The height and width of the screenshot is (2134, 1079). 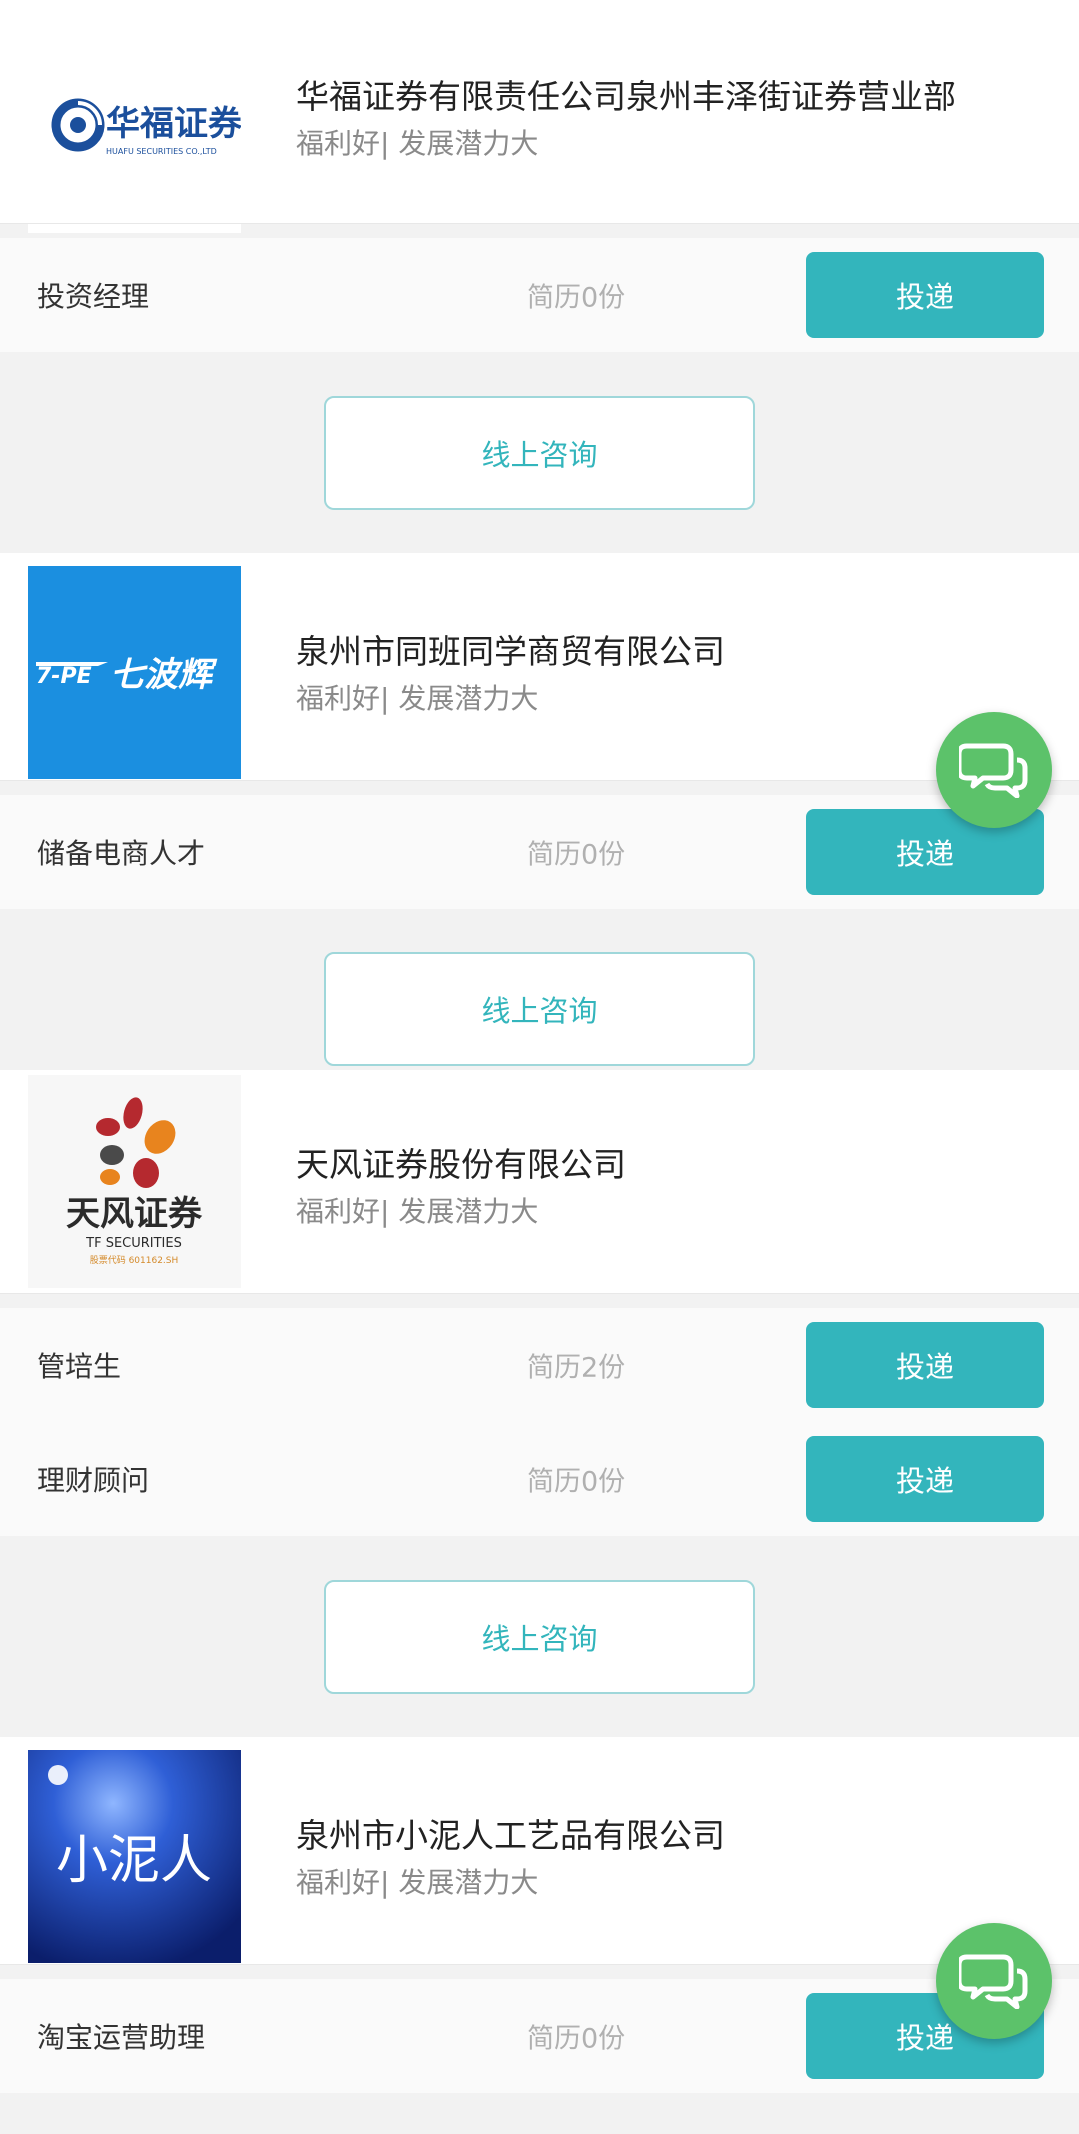 I want to click on company-name: 华福证券有限责任公司泉州丰泽街证券营业部, so click(x=626, y=96).